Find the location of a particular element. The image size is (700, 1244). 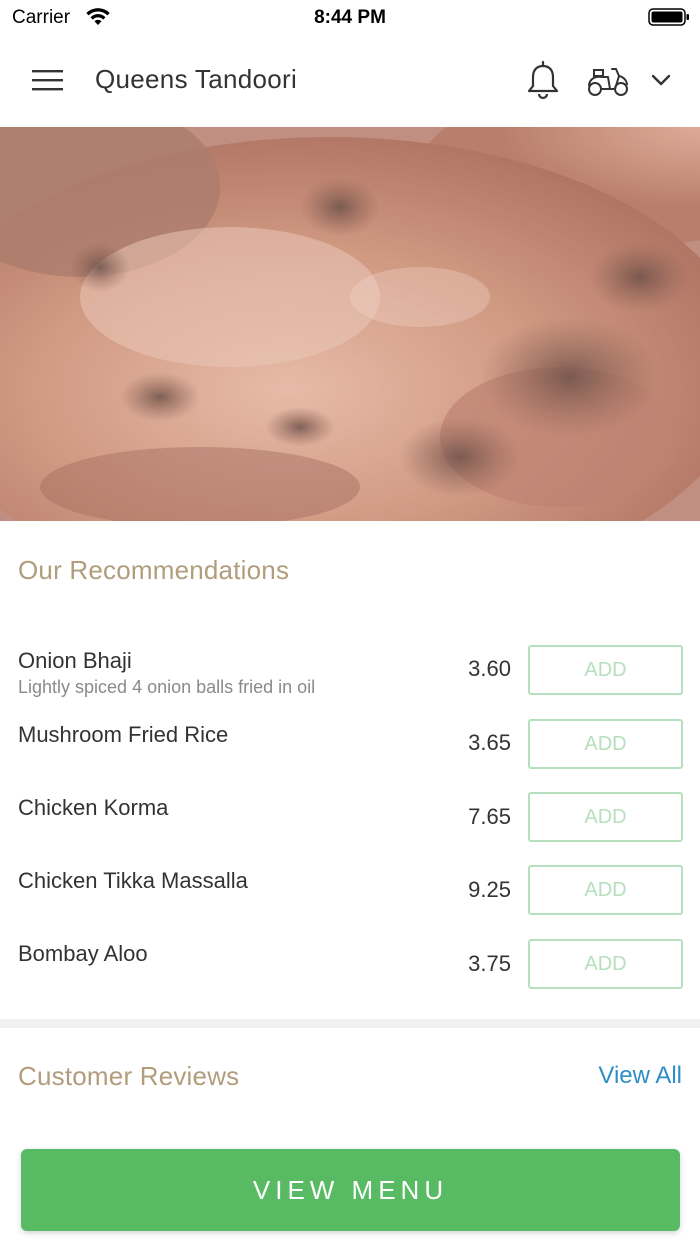

restaurant-title: Queens Tandoori is located at coordinates (196, 79).